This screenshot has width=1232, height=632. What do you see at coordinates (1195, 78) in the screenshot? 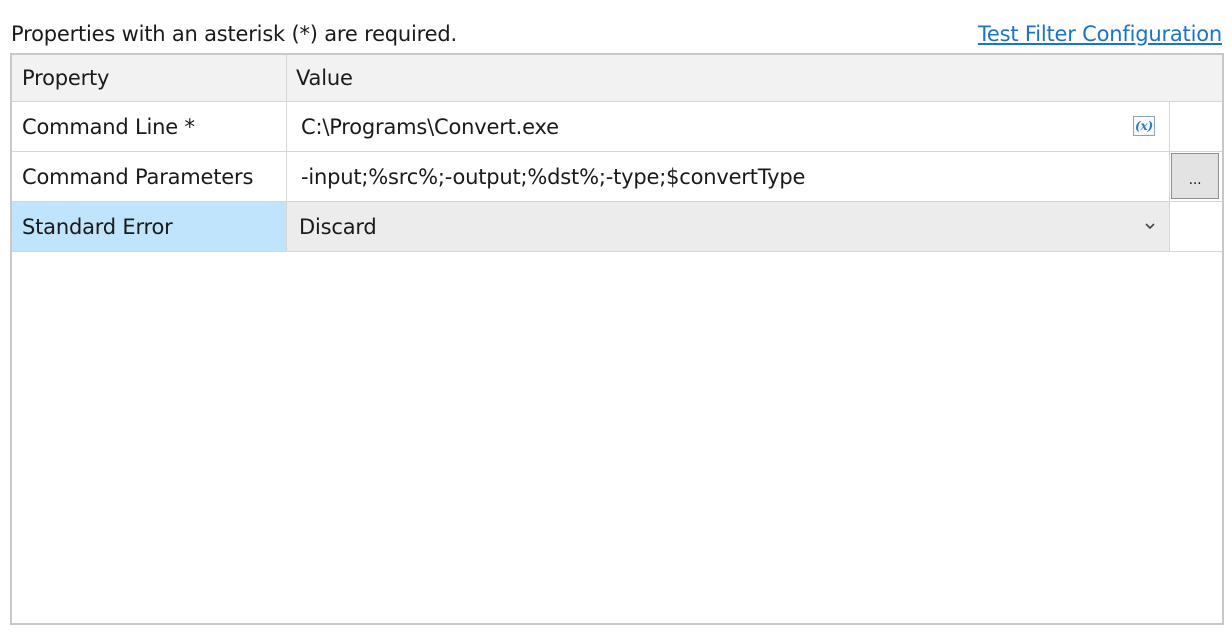
I see `column-header-spacer` at bounding box center [1195, 78].